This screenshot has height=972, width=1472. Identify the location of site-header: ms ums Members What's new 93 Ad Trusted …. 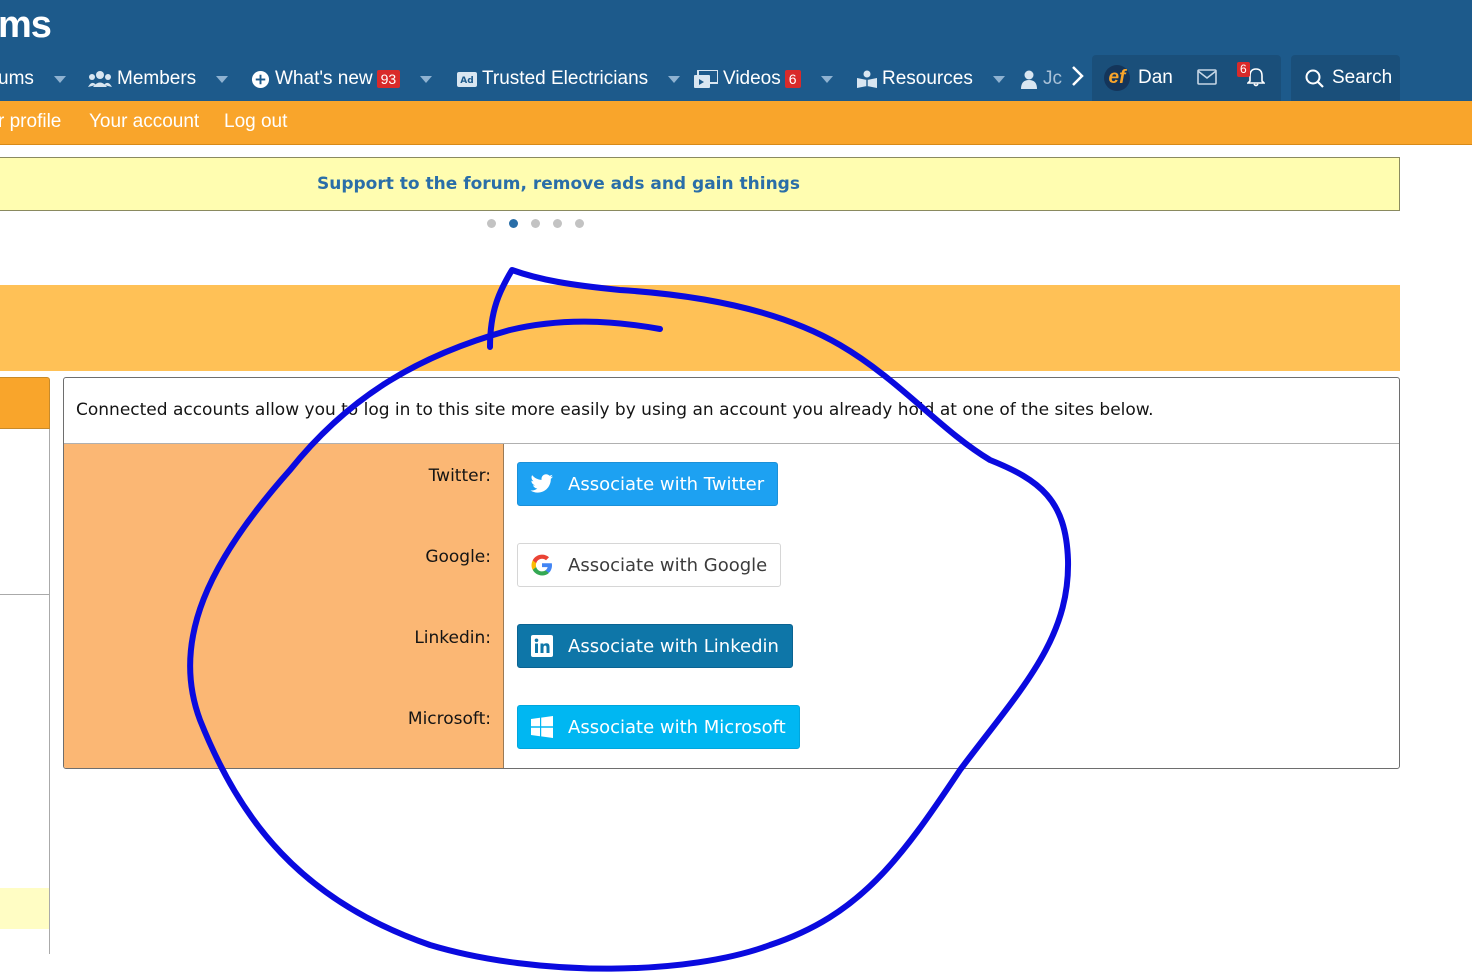
(736, 50).